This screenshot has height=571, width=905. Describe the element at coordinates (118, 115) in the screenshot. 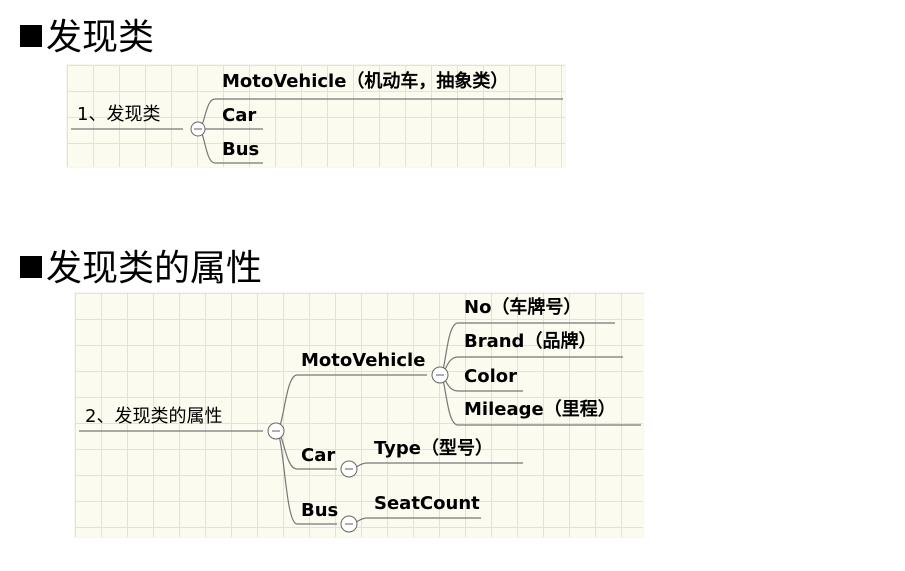

I see `root-node-1: 1、发现类` at that location.